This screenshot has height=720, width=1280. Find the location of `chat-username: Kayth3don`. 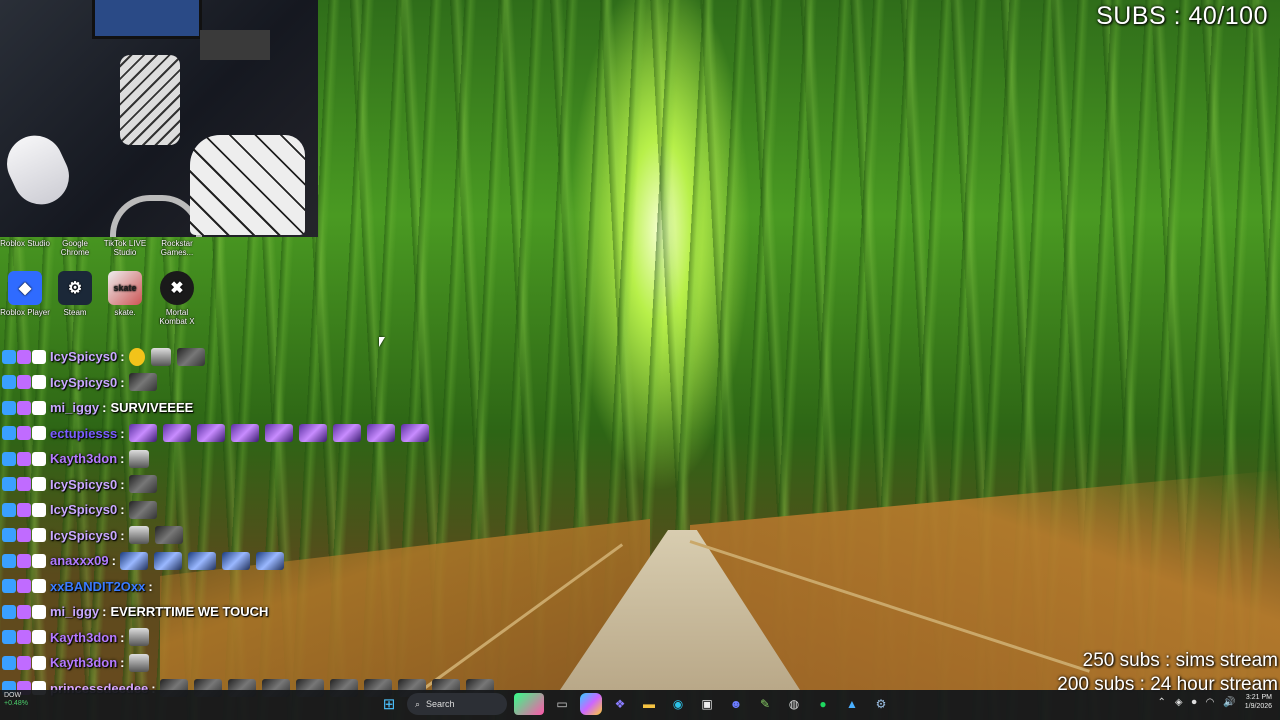

chat-username: Kayth3don is located at coordinates (84, 637).